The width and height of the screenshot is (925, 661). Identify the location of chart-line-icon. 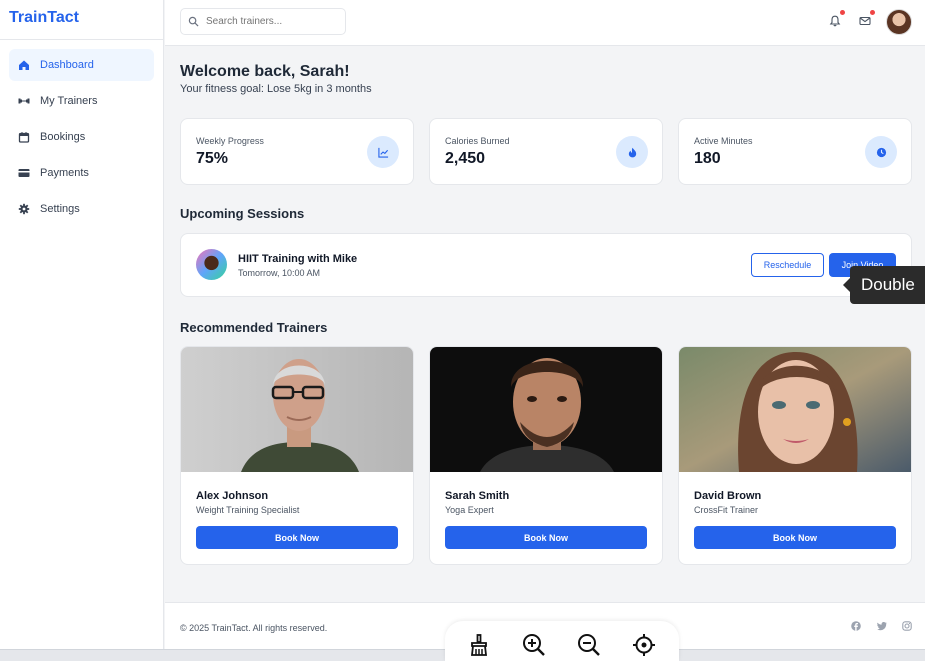
(382, 152).